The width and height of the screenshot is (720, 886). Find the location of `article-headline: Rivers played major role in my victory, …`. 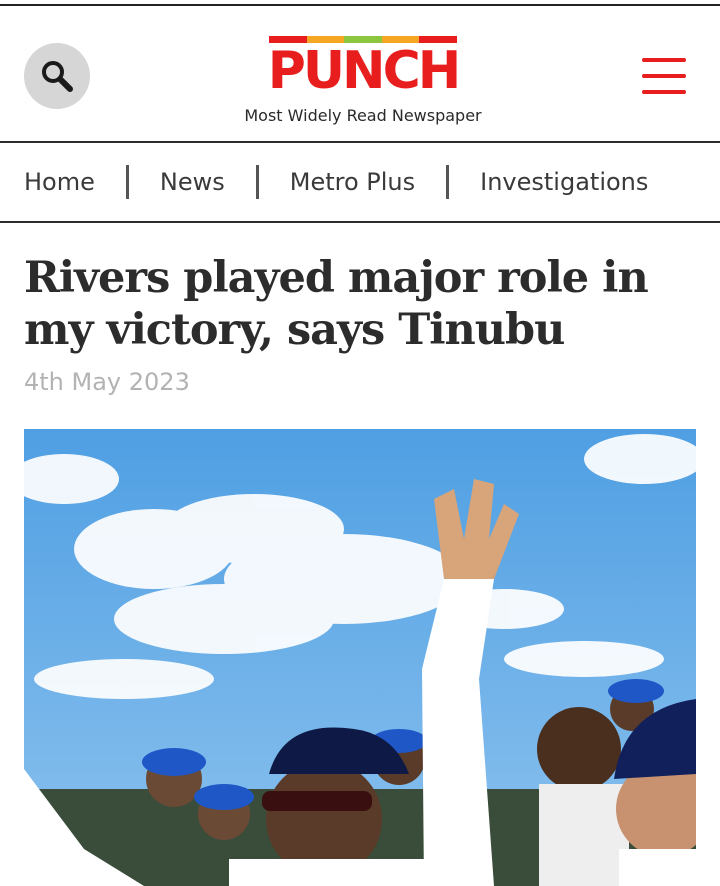

article-headline: Rivers played major role in my victory, … is located at coordinates (336, 304).